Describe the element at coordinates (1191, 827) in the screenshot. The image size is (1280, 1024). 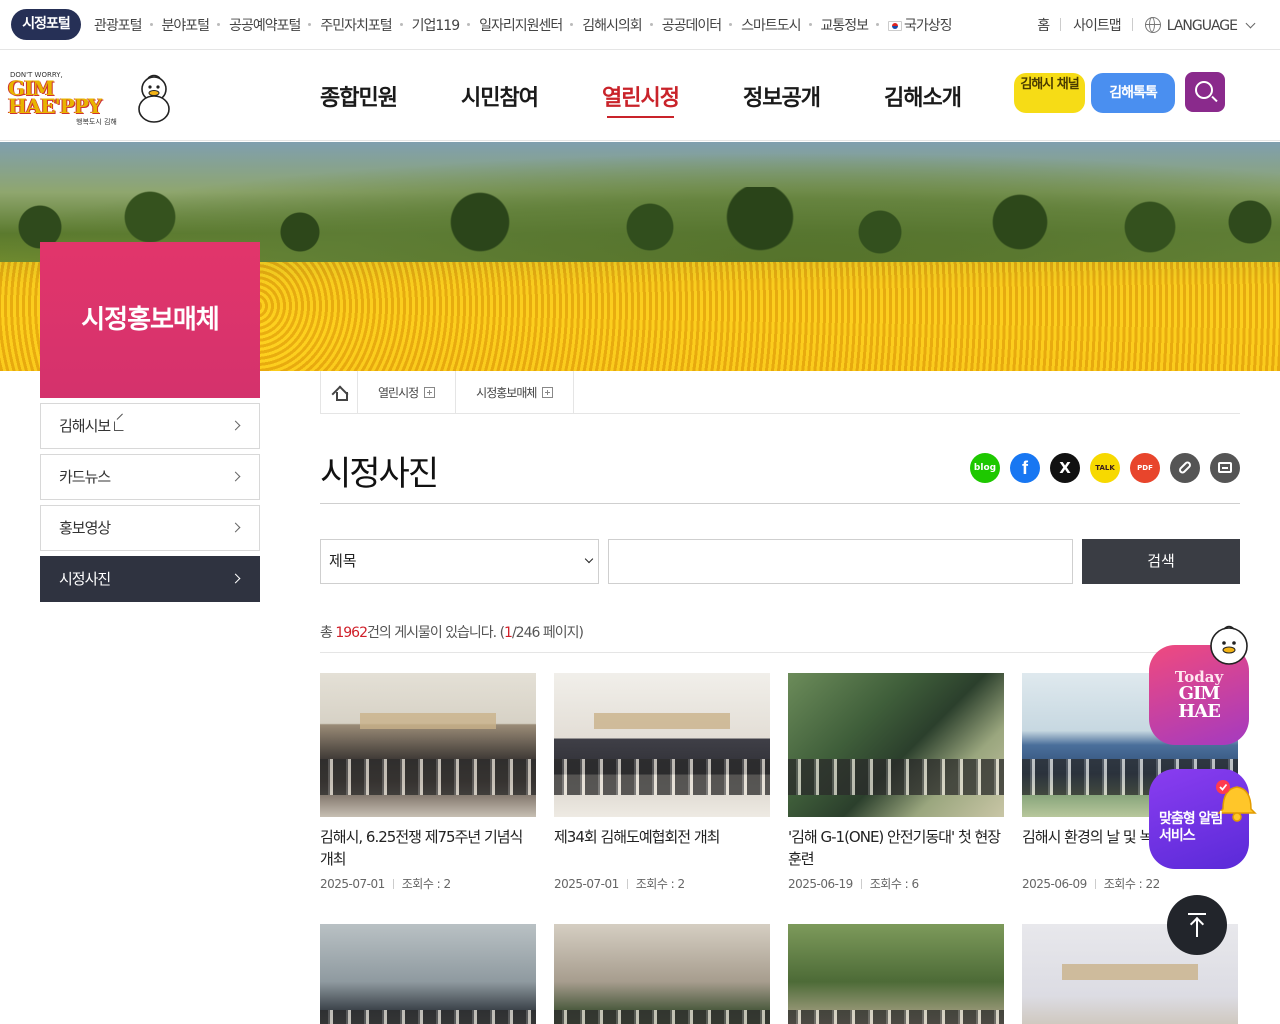
I see `alert-service-label: 맞춤형 알림 서비스` at that location.